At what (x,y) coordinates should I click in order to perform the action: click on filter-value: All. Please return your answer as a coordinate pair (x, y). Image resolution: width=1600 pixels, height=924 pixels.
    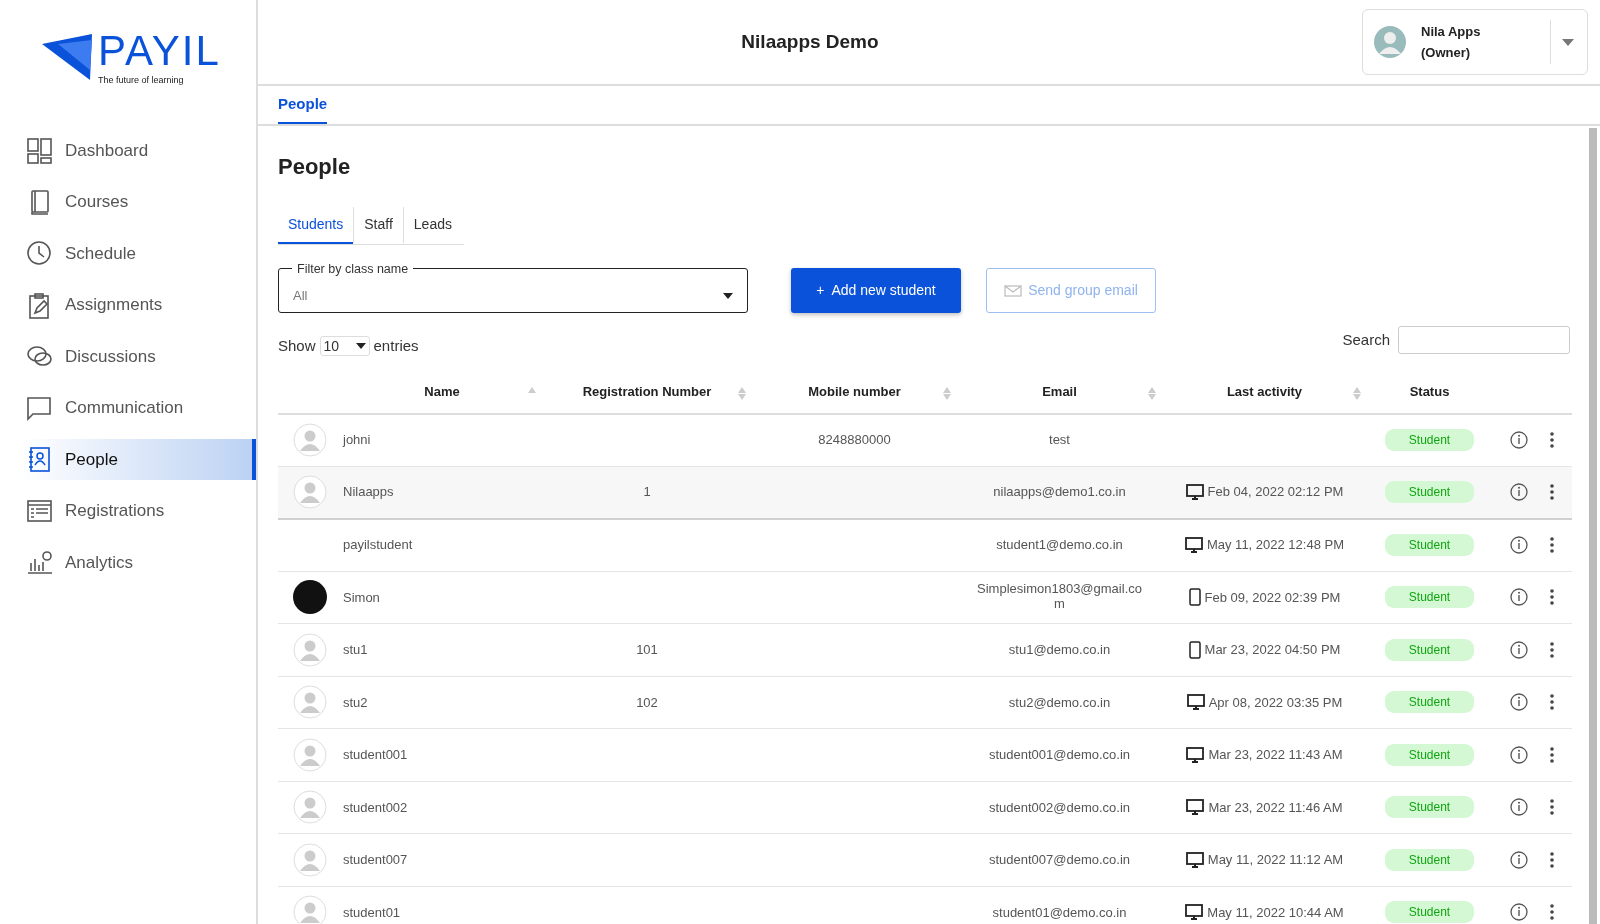
    Looking at the image, I should click on (300, 295).